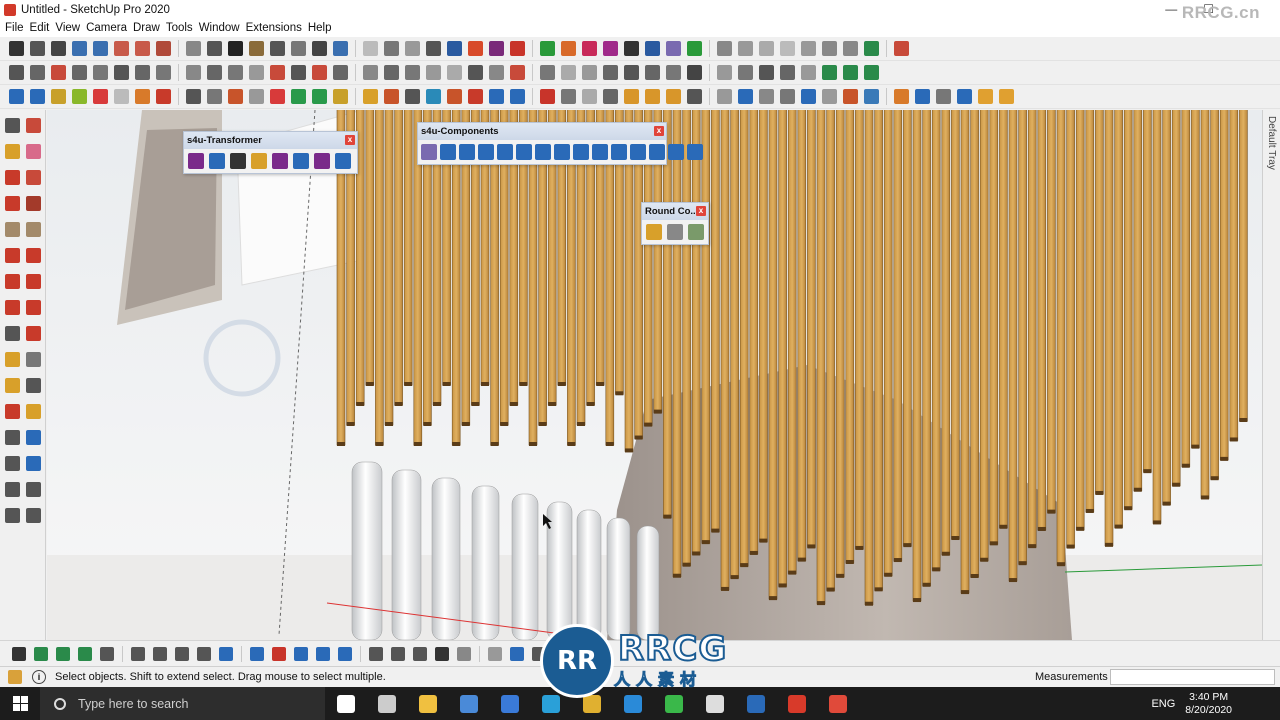 Image resolution: width=1280 pixels, height=720 pixels. I want to click on s4u-components-toolbar: s4u-Components x, so click(560, 143).